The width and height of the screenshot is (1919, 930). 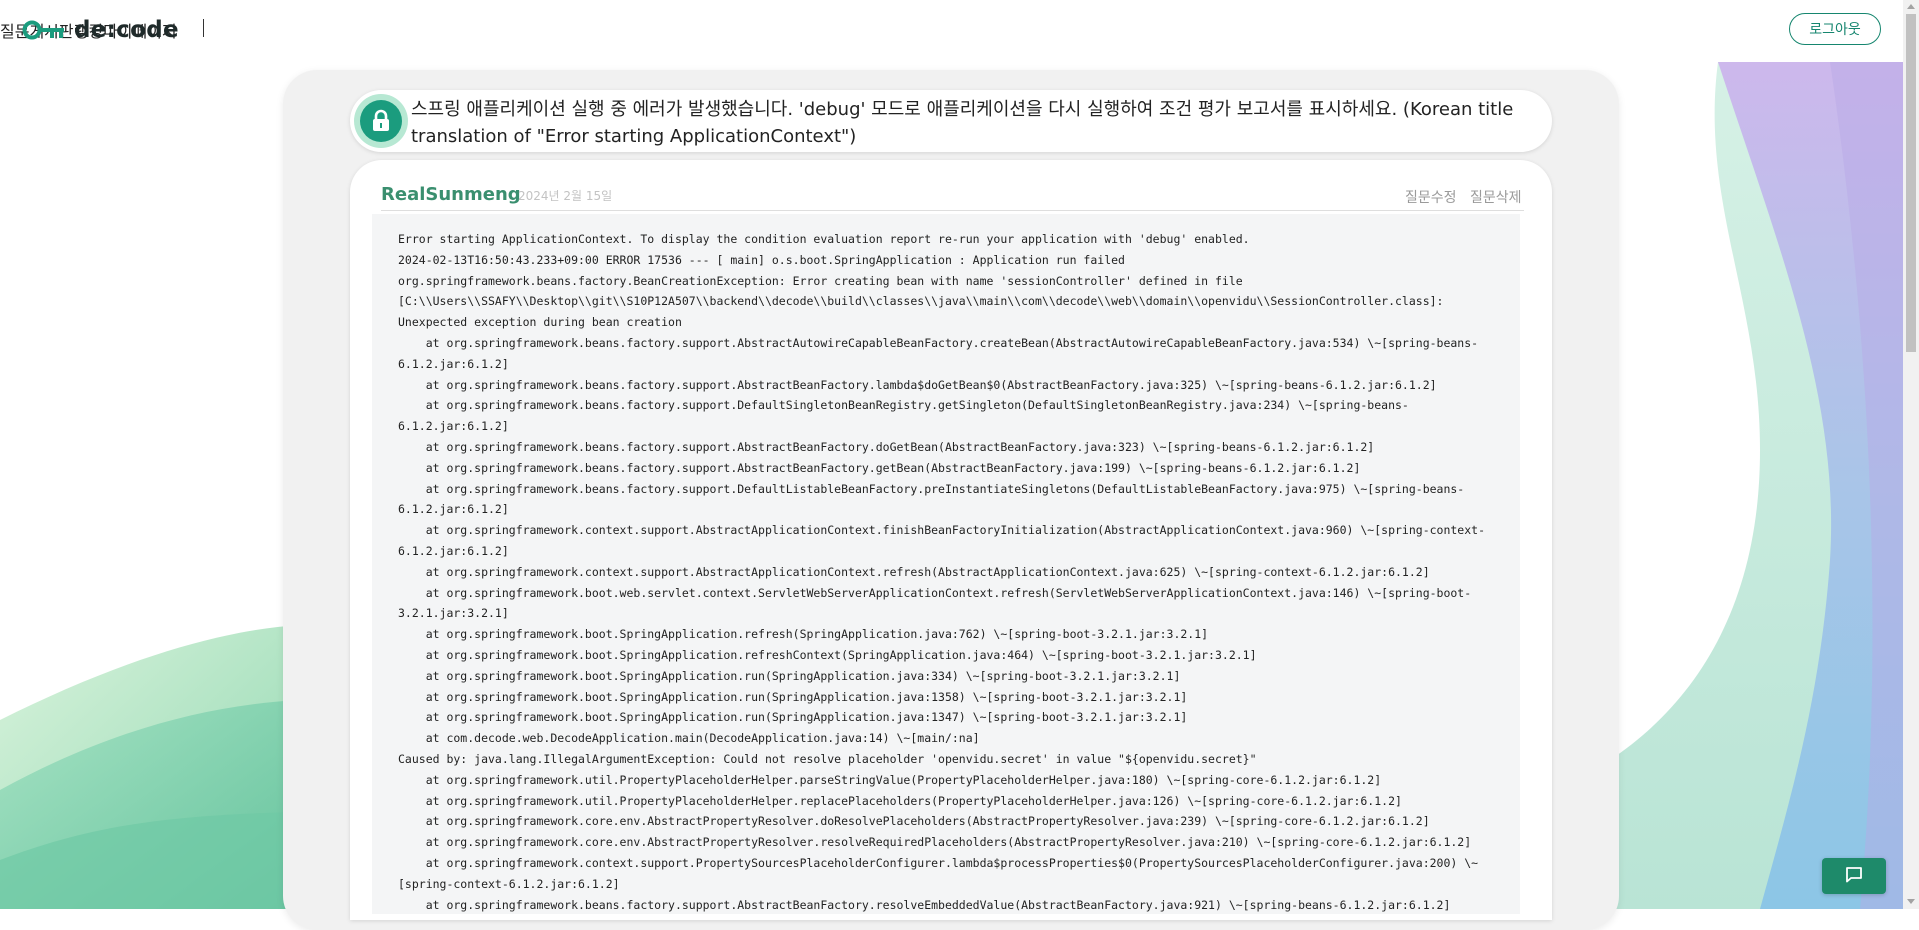 I want to click on chat-button, so click(x=1854, y=876).